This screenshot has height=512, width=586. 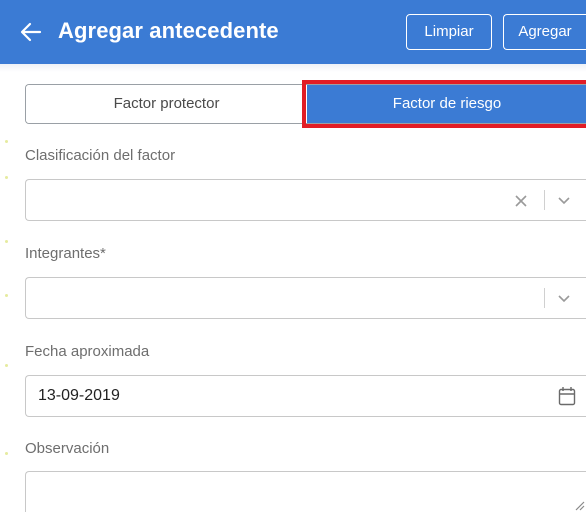 What do you see at coordinates (567, 396) in the screenshot?
I see `calendar-icon` at bounding box center [567, 396].